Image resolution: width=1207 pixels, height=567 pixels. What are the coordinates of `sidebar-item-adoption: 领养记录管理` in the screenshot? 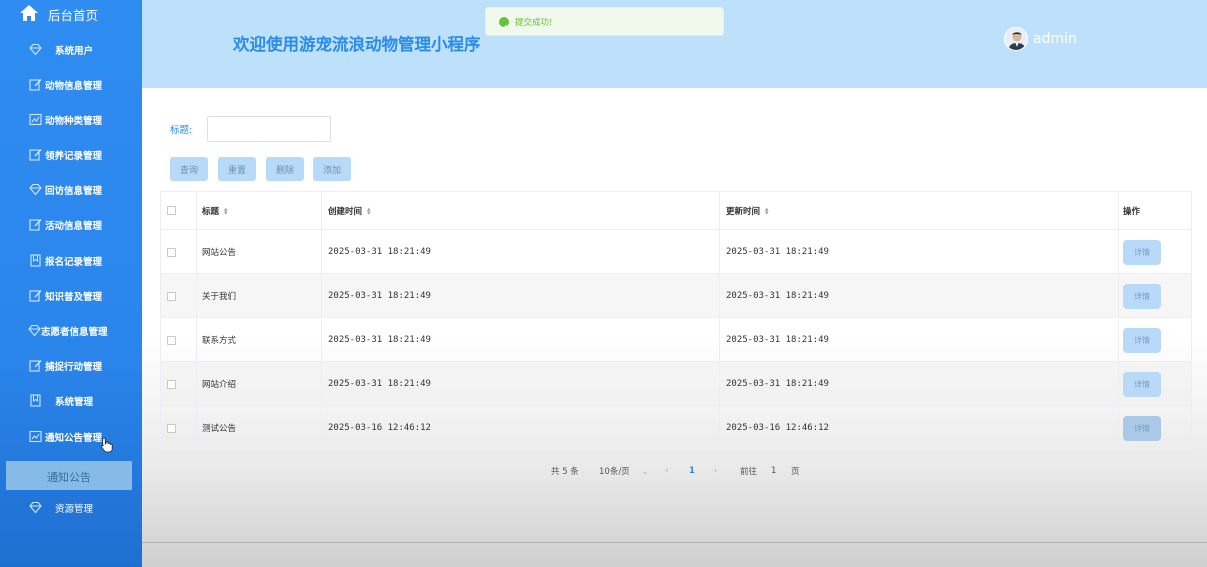 It's located at (71, 155).